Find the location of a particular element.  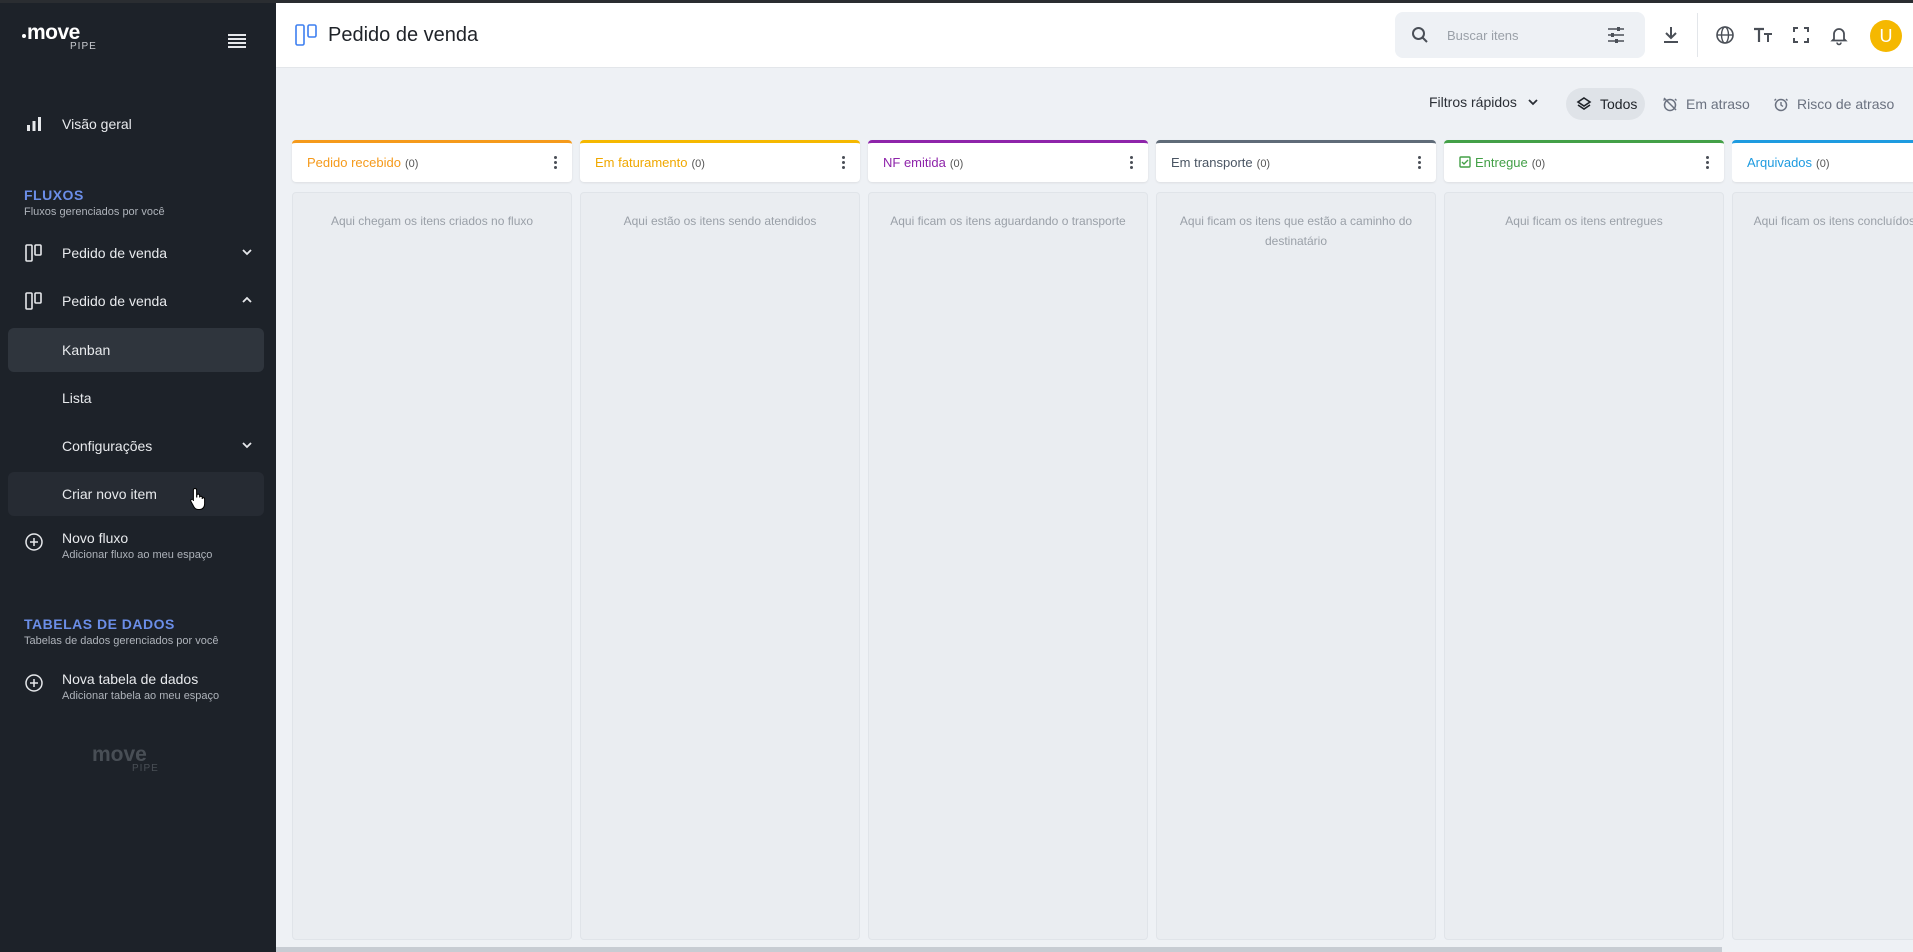

sidebar-item-configuracoes: Configurações is located at coordinates (136, 446).